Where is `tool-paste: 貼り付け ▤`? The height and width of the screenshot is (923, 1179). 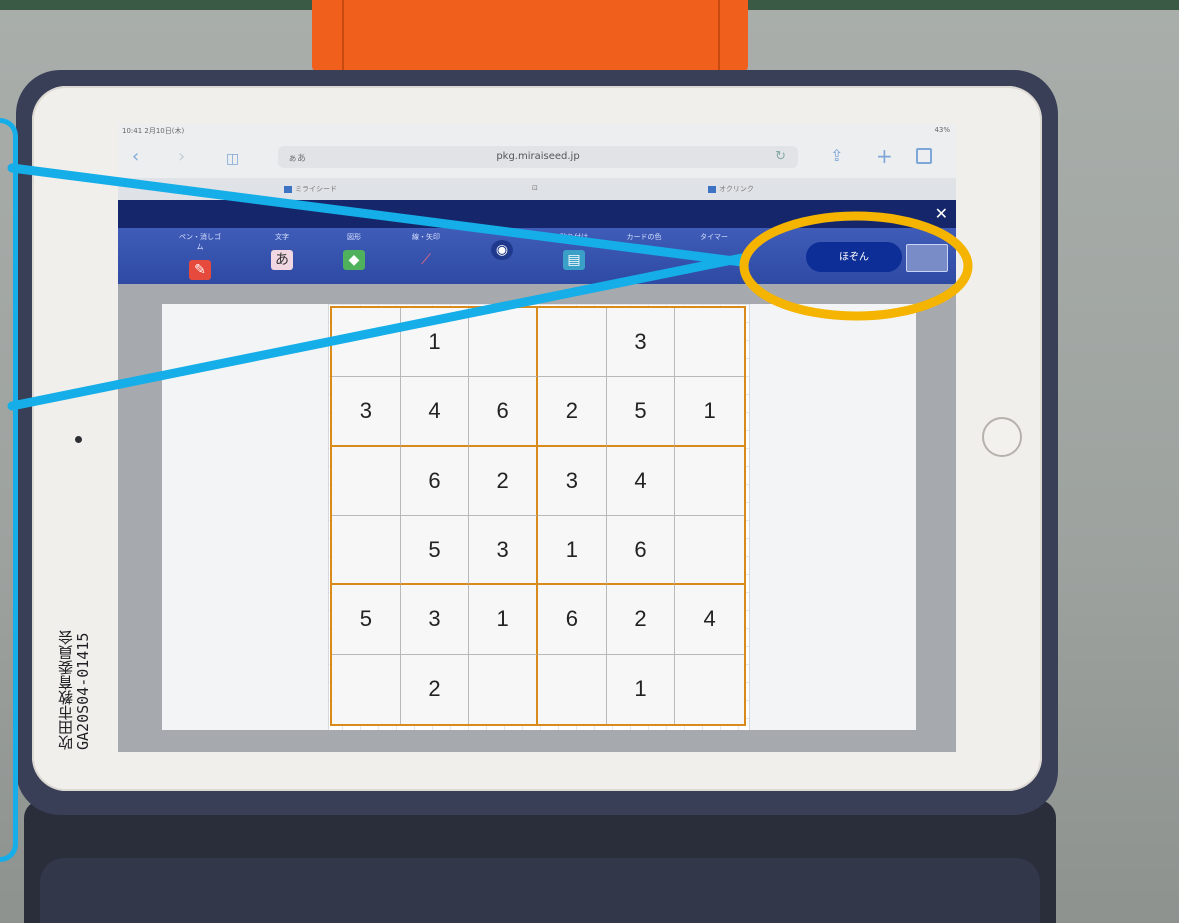
tool-paste: 貼り付け ▤ is located at coordinates (574, 251).